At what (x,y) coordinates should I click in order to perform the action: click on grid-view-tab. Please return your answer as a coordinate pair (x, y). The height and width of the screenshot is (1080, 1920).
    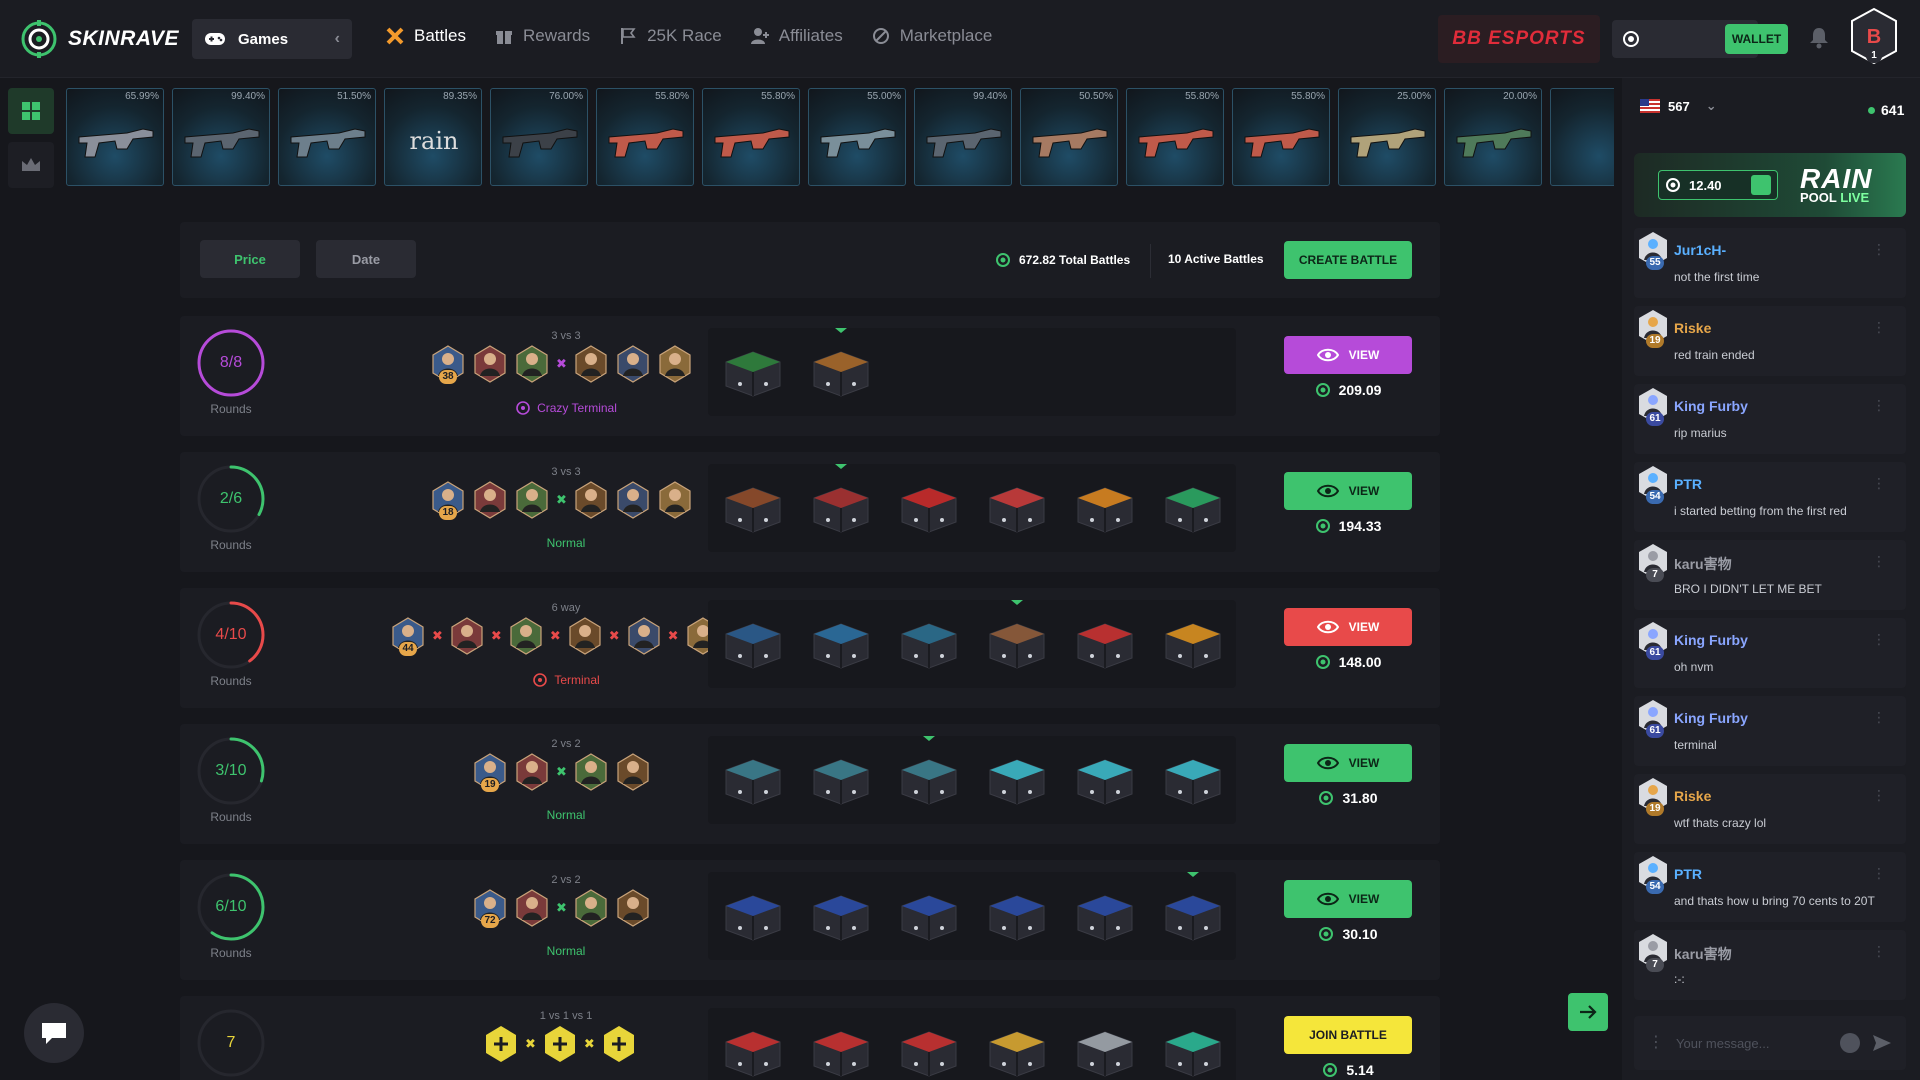
    Looking at the image, I should click on (31, 111).